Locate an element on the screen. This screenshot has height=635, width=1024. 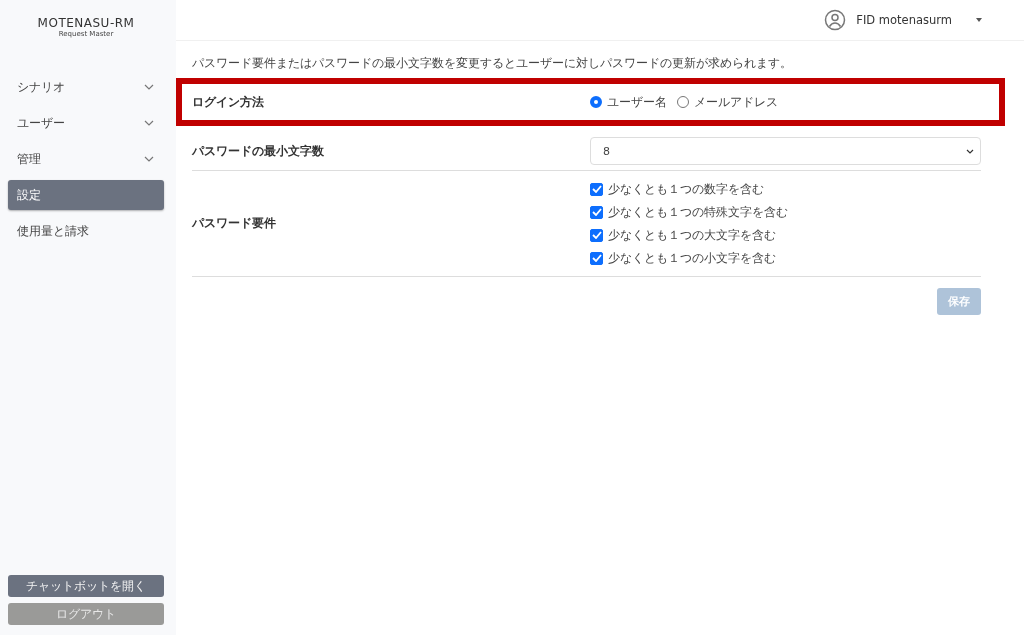
user-avatar-icon is located at coordinates (835, 20).